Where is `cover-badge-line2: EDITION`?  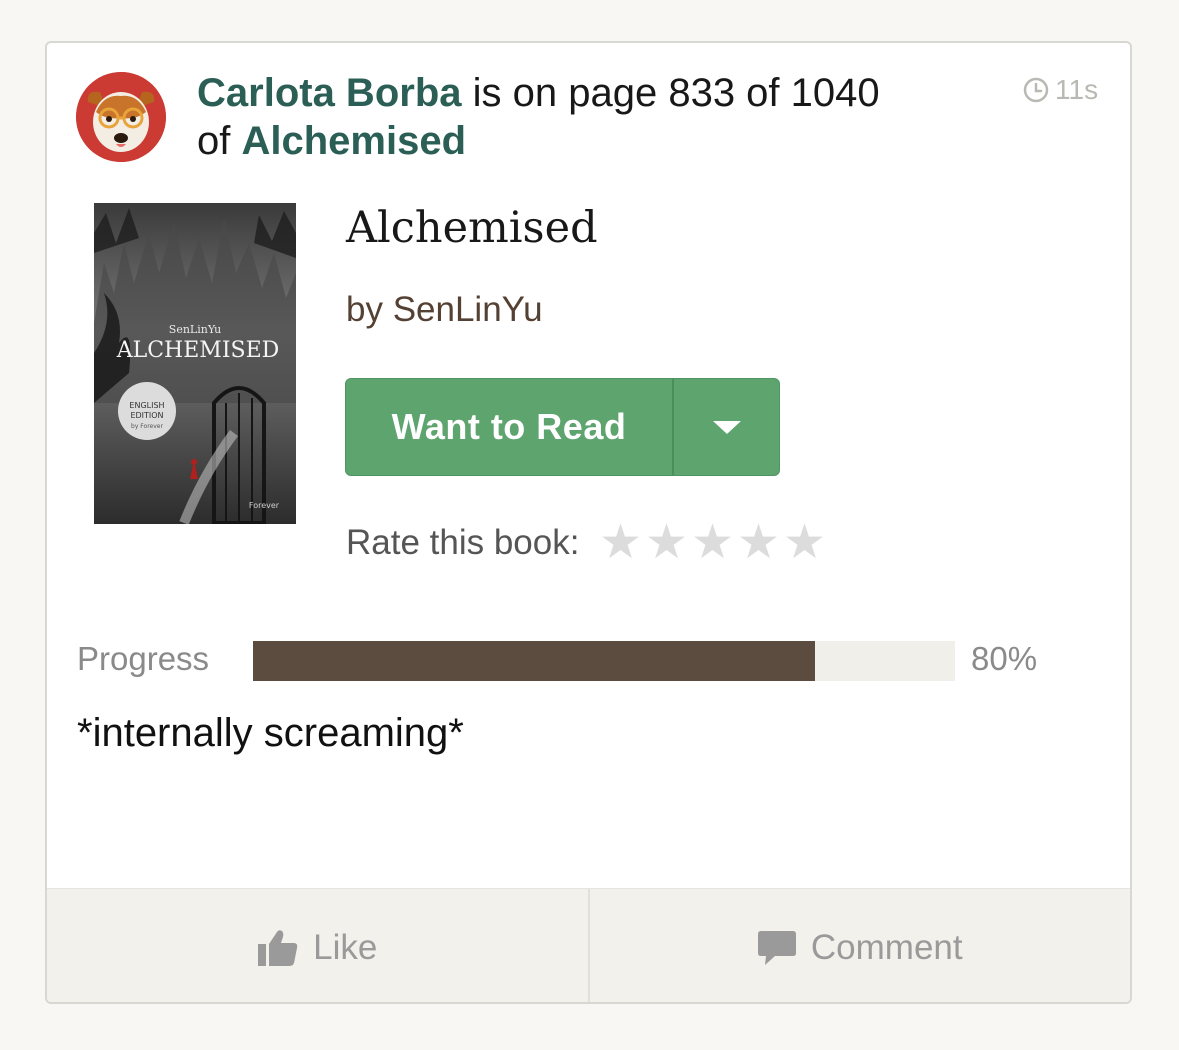 cover-badge-line2: EDITION is located at coordinates (146, 415).